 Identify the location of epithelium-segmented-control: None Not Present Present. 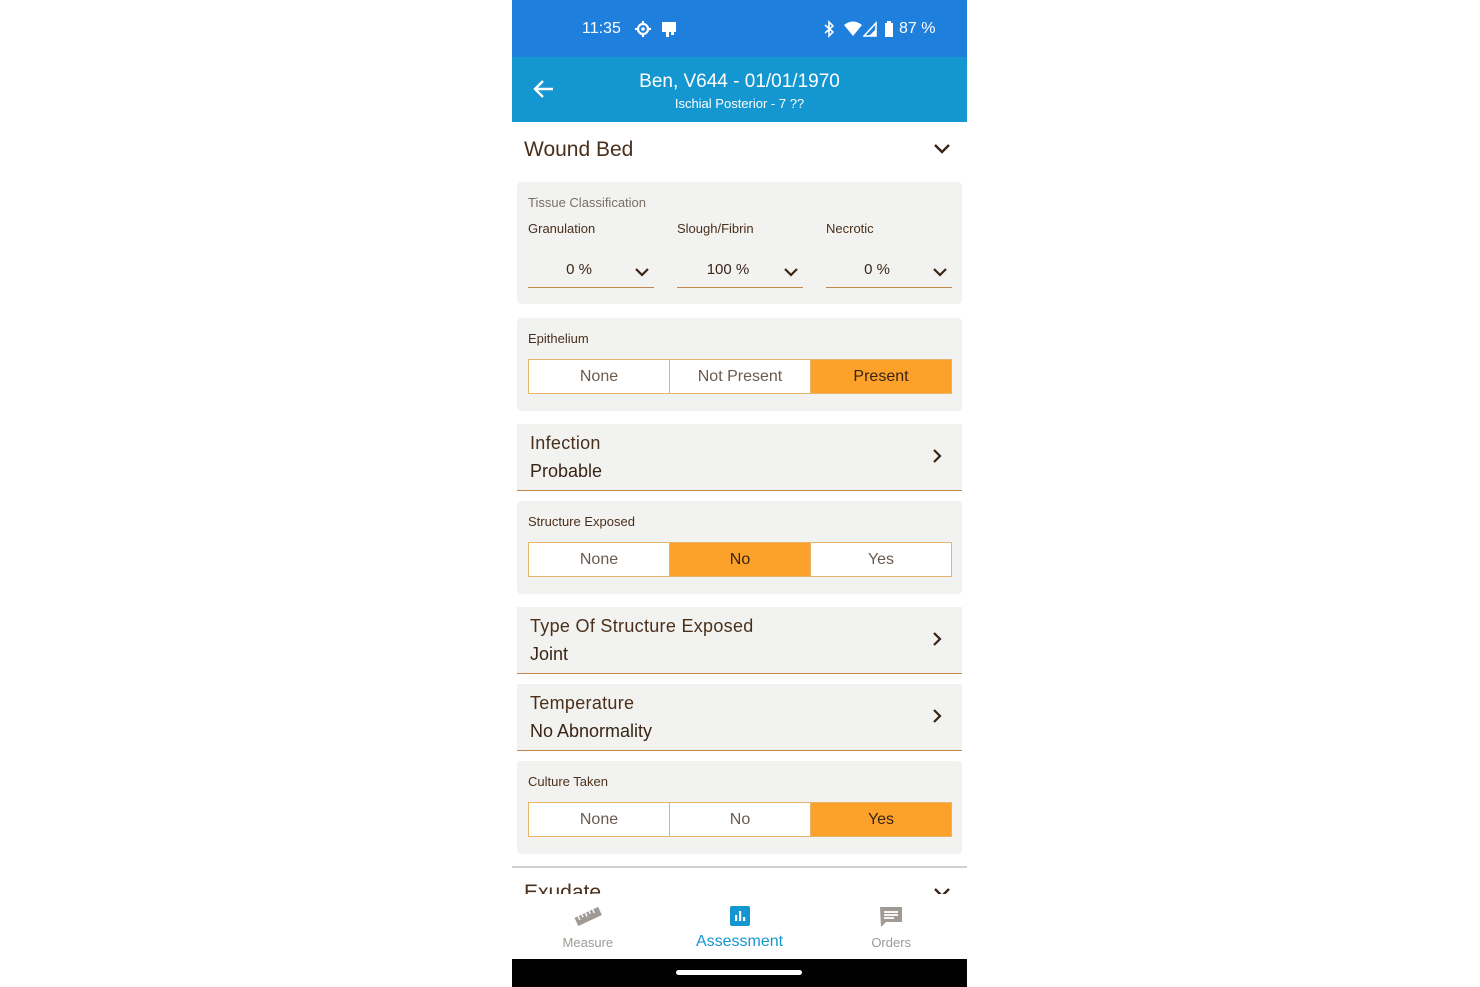
(740, 376).